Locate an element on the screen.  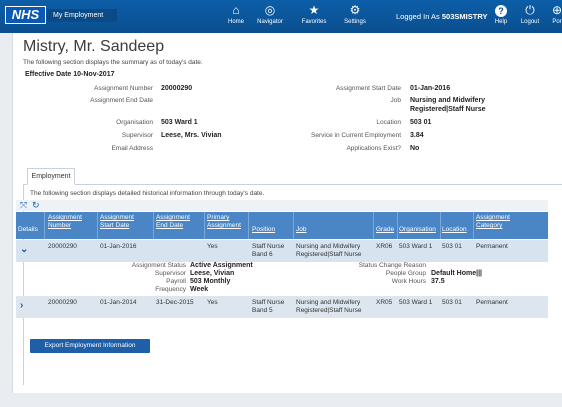
nav-logout-label: Logout is located at coordinates (530, 22).